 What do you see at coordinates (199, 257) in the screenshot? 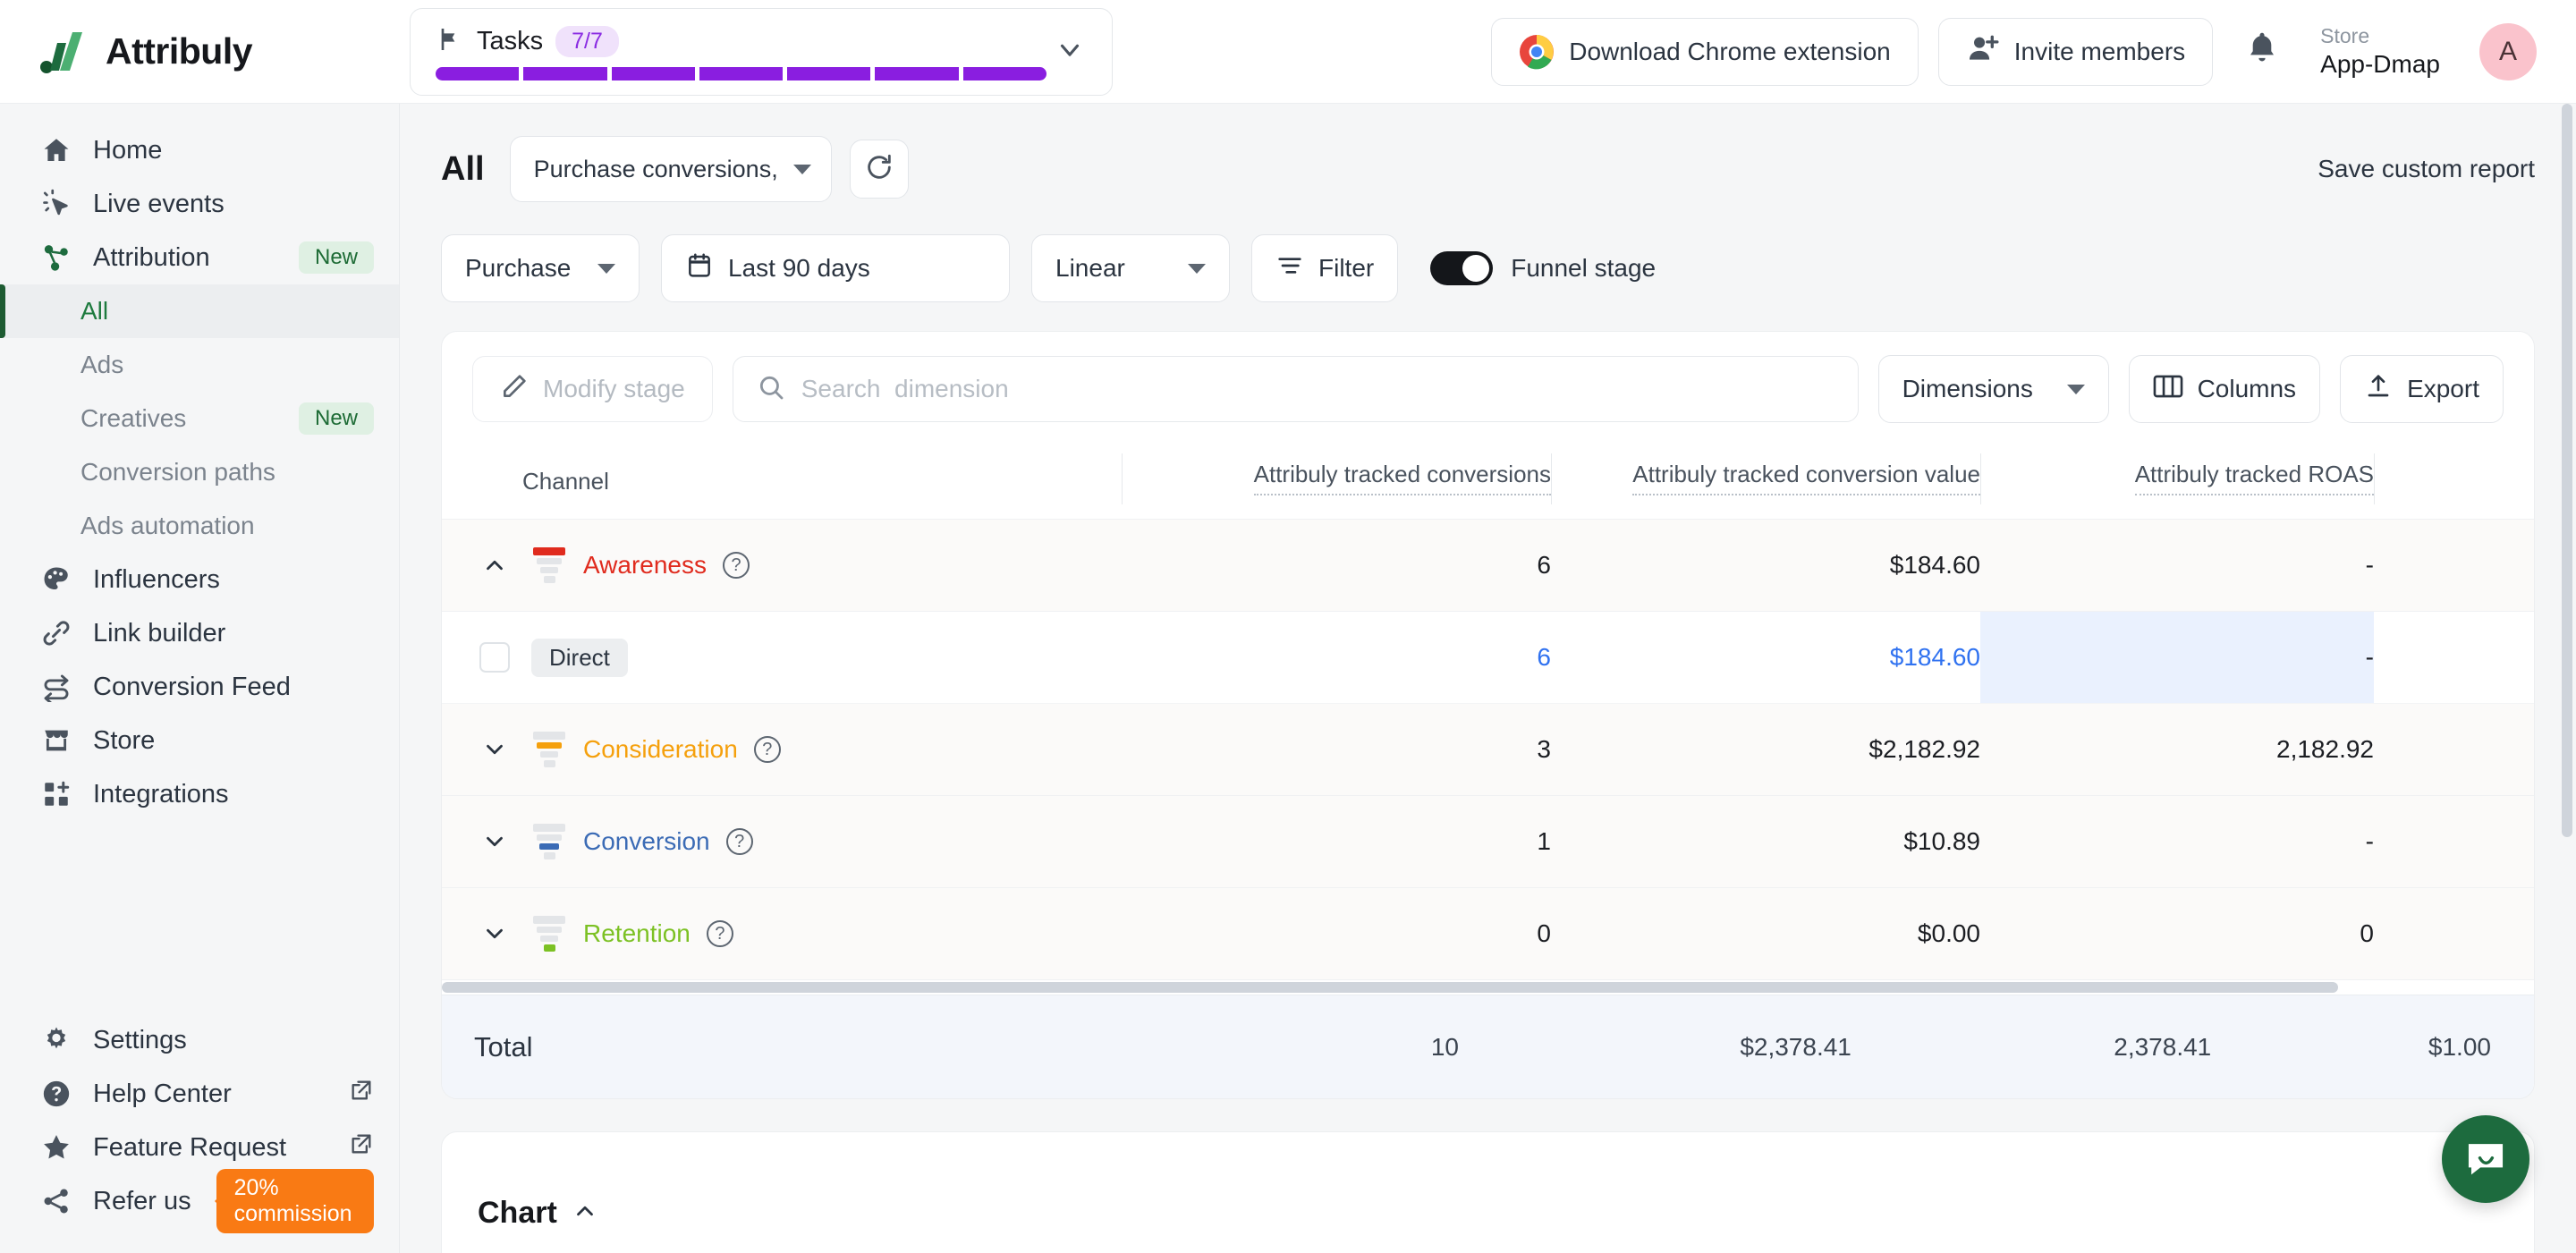
I see `sidebar-item-attribution: Attribution New` at bounding box center [199, 257].